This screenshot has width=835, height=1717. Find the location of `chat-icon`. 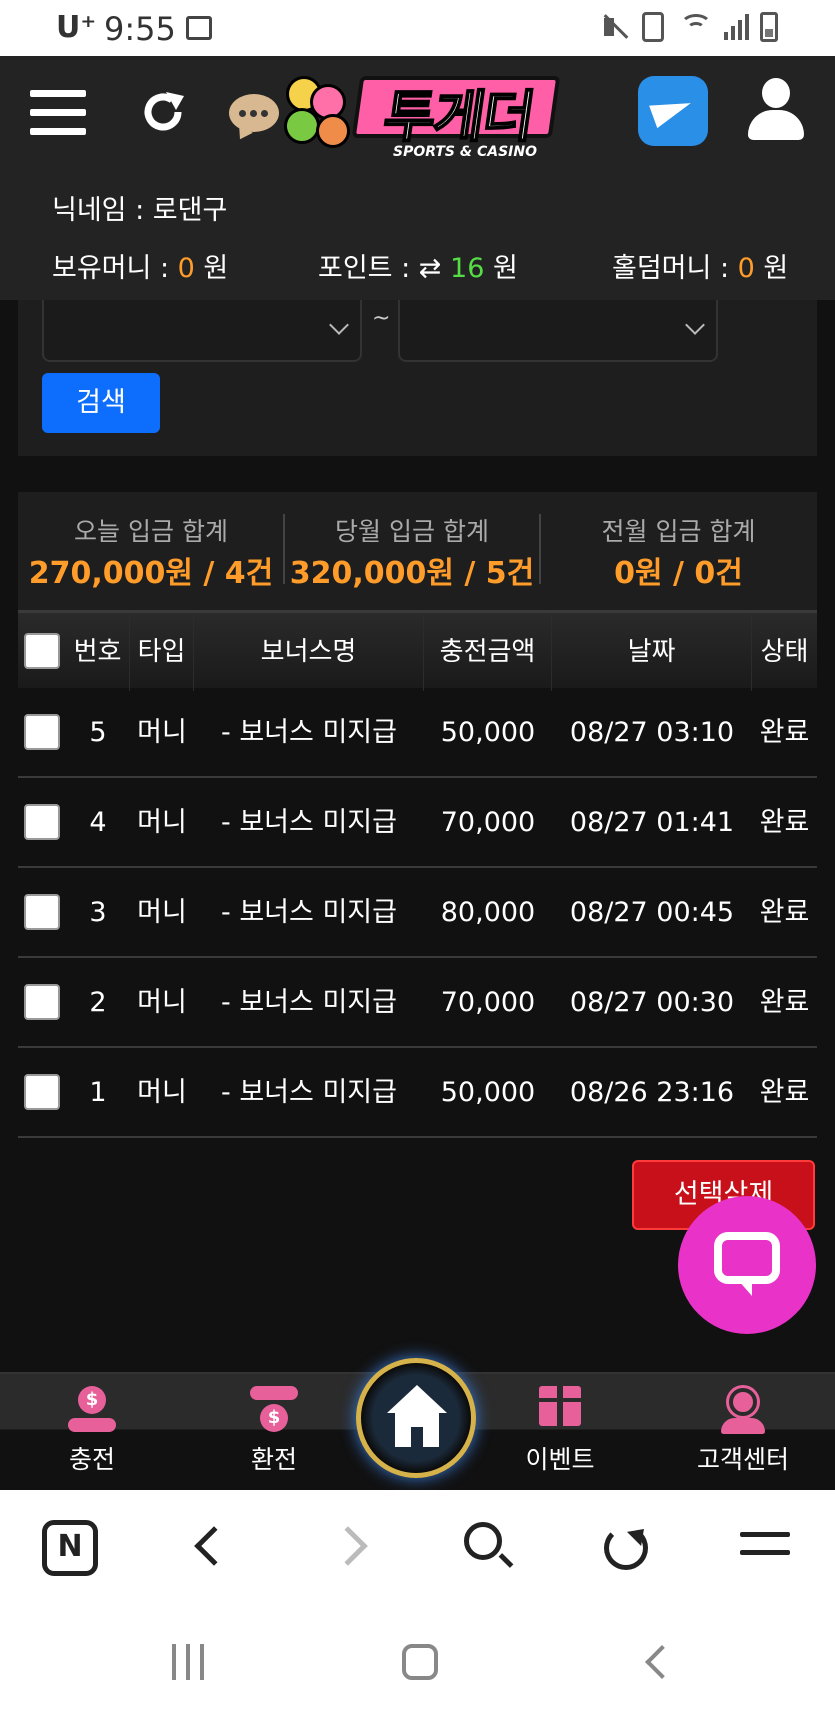

chat-icon is located at coordinates (747, 1258).